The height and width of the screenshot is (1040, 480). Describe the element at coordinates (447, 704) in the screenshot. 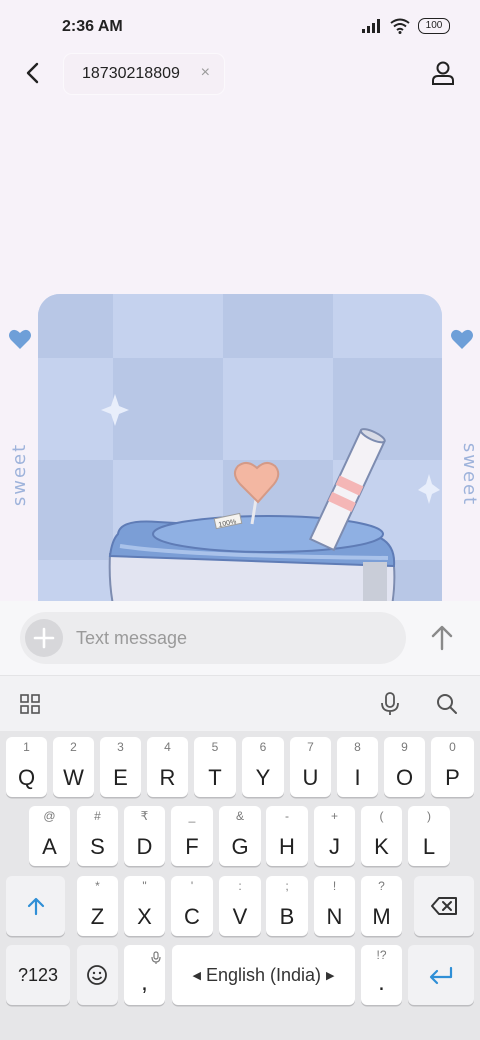

I see `search-icon` at that location.